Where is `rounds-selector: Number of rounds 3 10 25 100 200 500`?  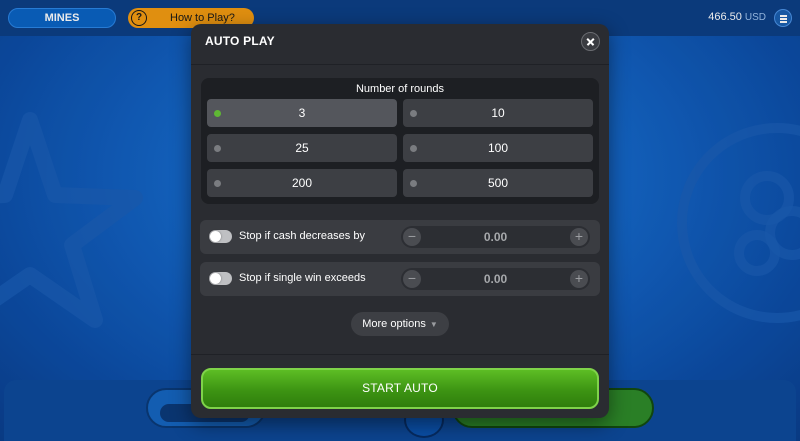
rounds-selector: Number of rounds 3 10 25 100 200 500 is located at coordinates (400, 141).